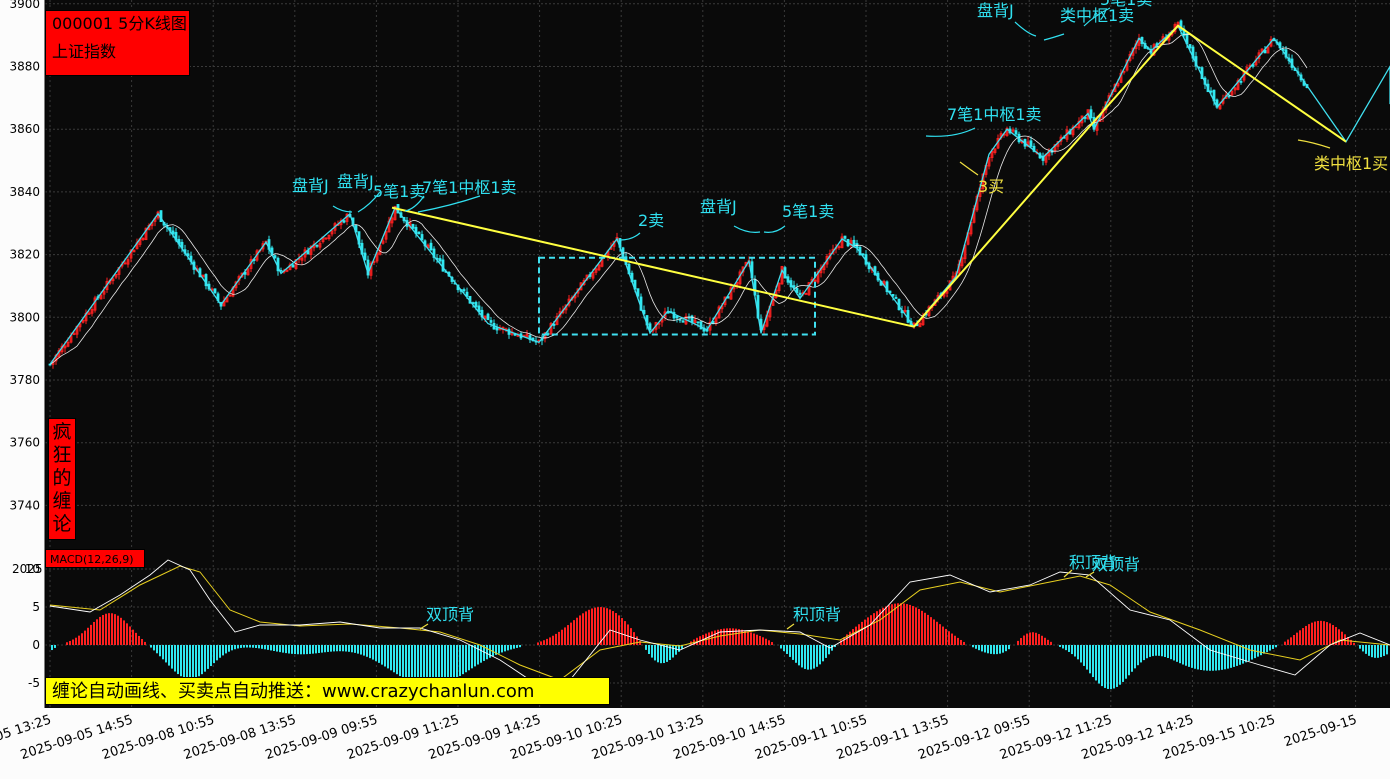 The height and width of the screenshot is (779, 1390). What do you see at coordinates (651, 220) in the screenshot?
I see `kline-annotation: 2卖` at bounding box center [651, 220].